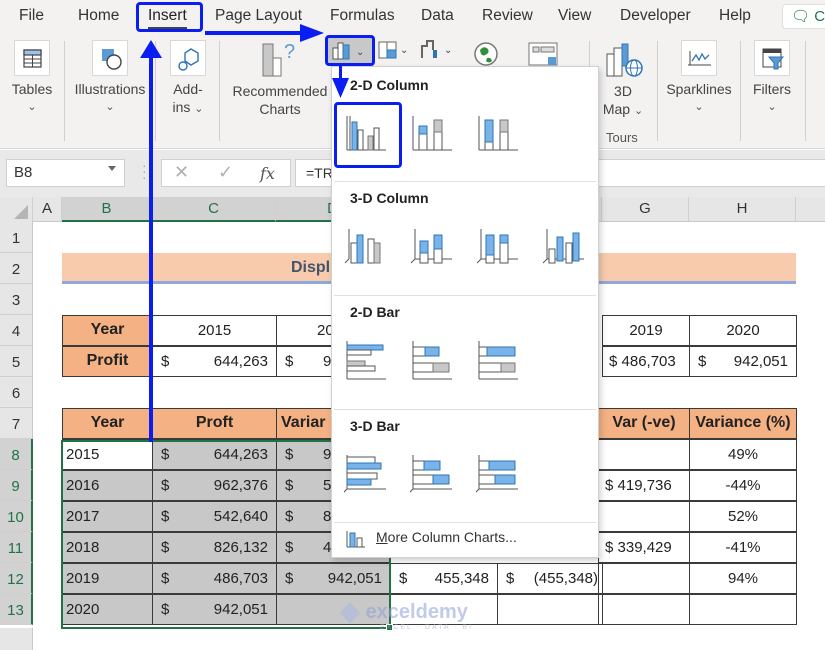 Image resolution: width=825 pixels, height=650 pixels. Describe the element at coordinates (655, 16) in the screenshot. I see `tab-developer: Developer` at that location.